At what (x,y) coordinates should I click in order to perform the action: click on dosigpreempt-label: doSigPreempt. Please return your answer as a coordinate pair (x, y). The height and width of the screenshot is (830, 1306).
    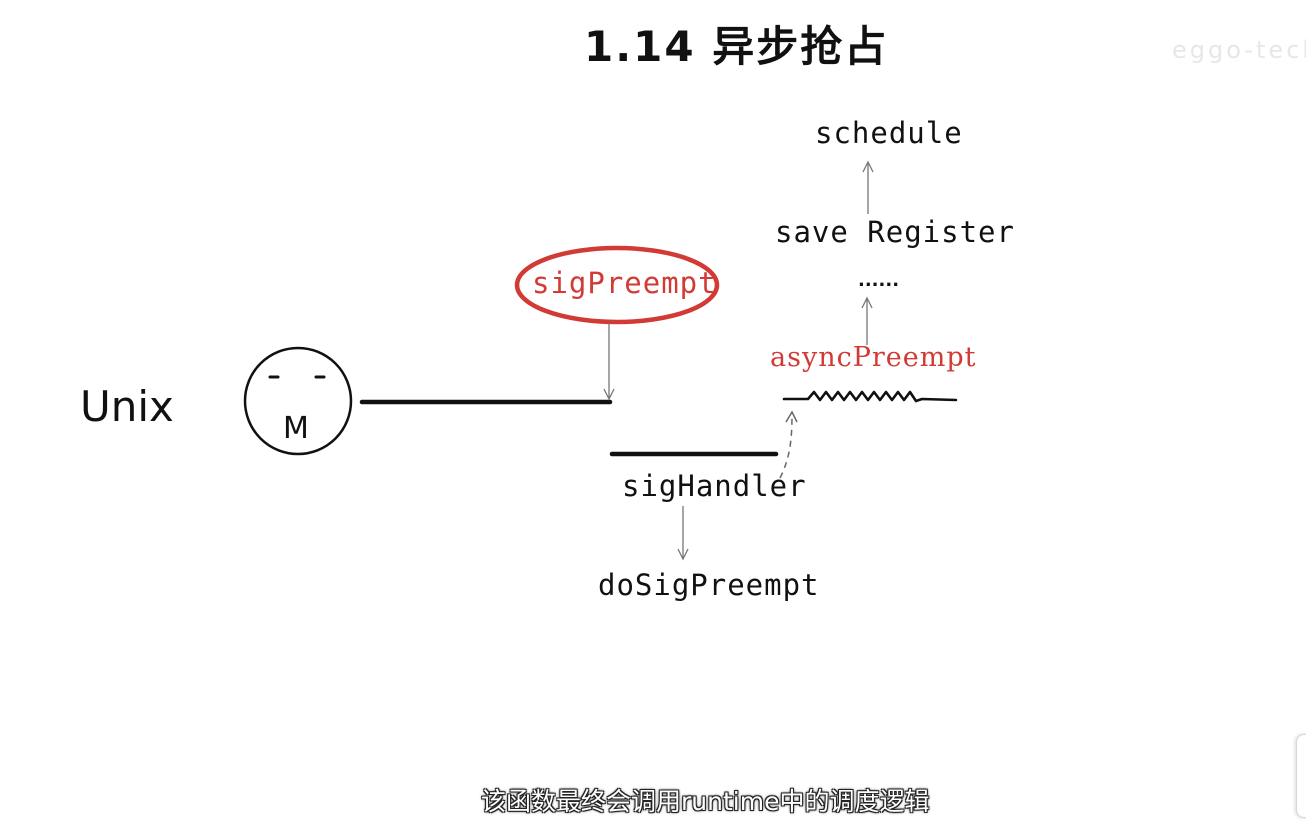
    Looking at the image, I should click on (709, 585).